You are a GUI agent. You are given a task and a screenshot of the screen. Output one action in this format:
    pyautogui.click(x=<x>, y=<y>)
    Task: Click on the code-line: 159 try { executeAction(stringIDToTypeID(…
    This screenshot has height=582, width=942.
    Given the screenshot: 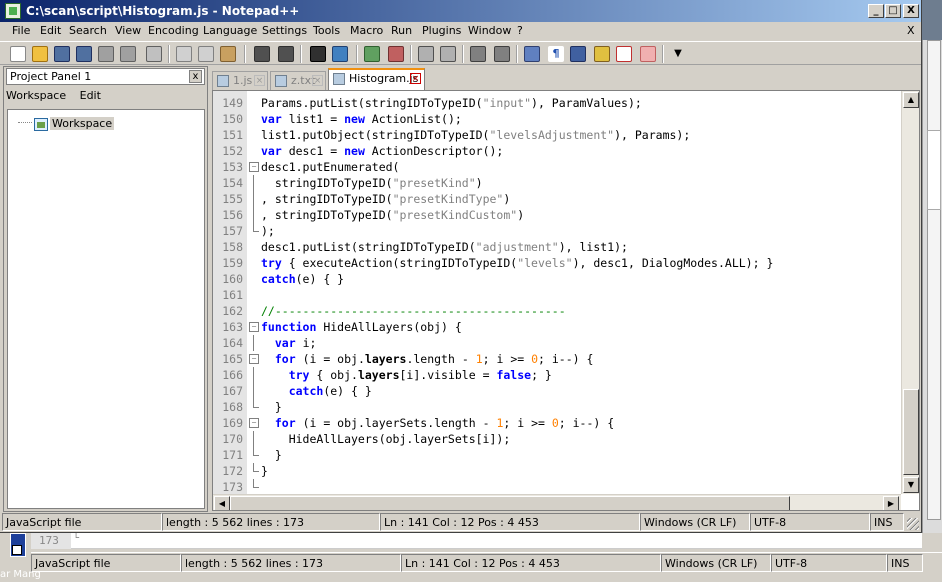 What is the action you would take?
    pyautogui.click(x=558, y=263)
    